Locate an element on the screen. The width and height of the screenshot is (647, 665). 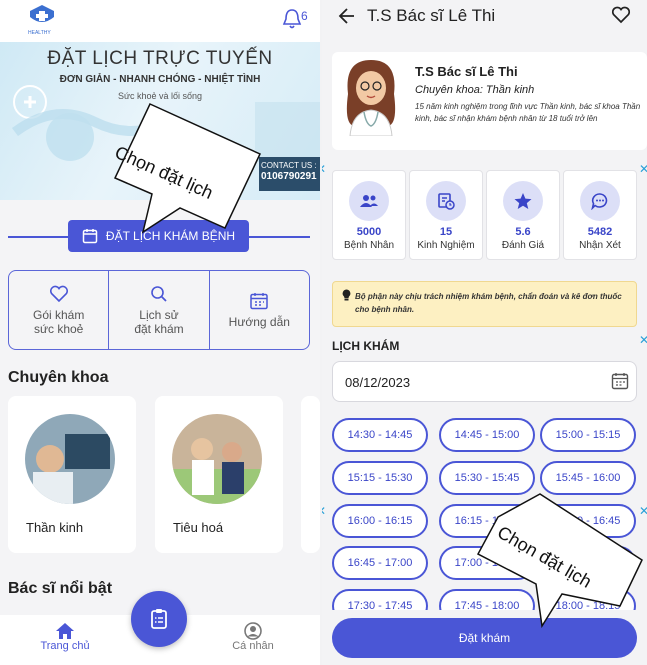
nav-profile: Cá nhân is located at coordinates (253, 637).